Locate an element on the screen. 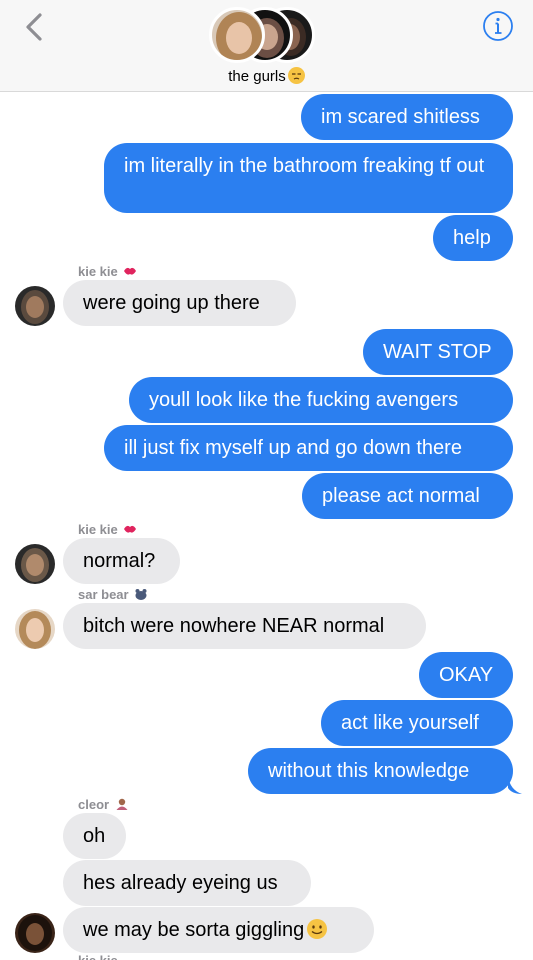  info-button is located at coordinates (498, 26).